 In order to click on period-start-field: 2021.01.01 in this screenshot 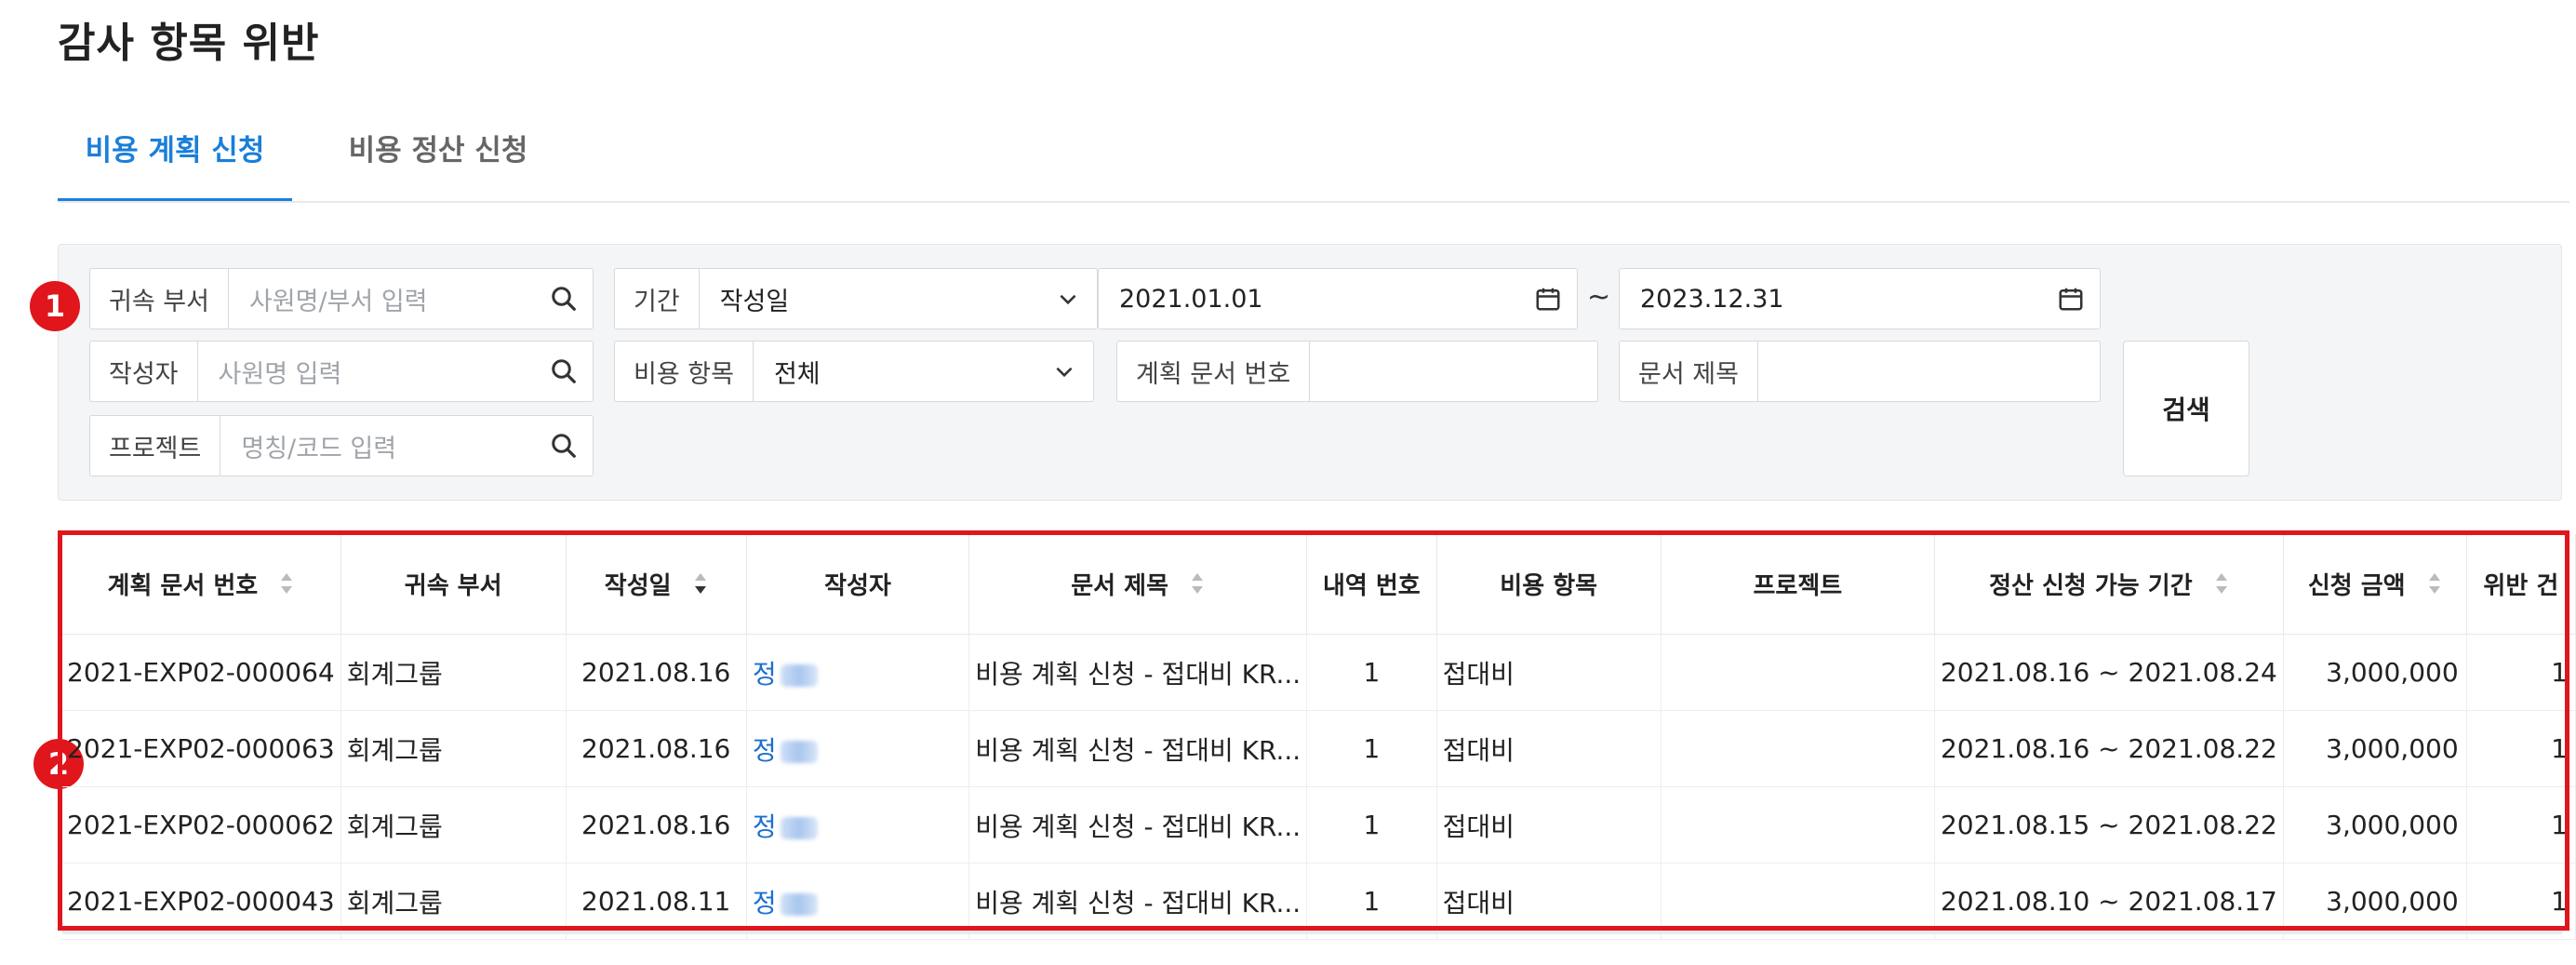, I will do `click(1338, 298)`.